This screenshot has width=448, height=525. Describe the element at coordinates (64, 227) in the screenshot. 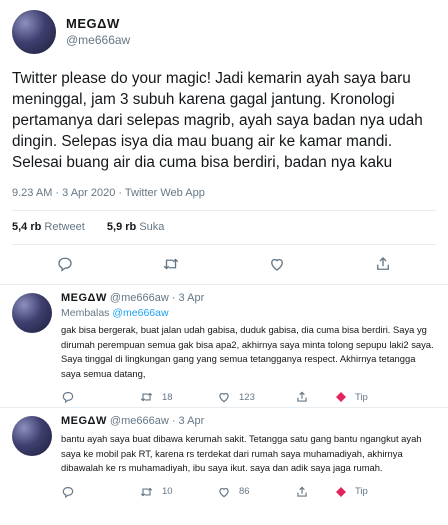

I see `retweet-label: Retweet` at that location.